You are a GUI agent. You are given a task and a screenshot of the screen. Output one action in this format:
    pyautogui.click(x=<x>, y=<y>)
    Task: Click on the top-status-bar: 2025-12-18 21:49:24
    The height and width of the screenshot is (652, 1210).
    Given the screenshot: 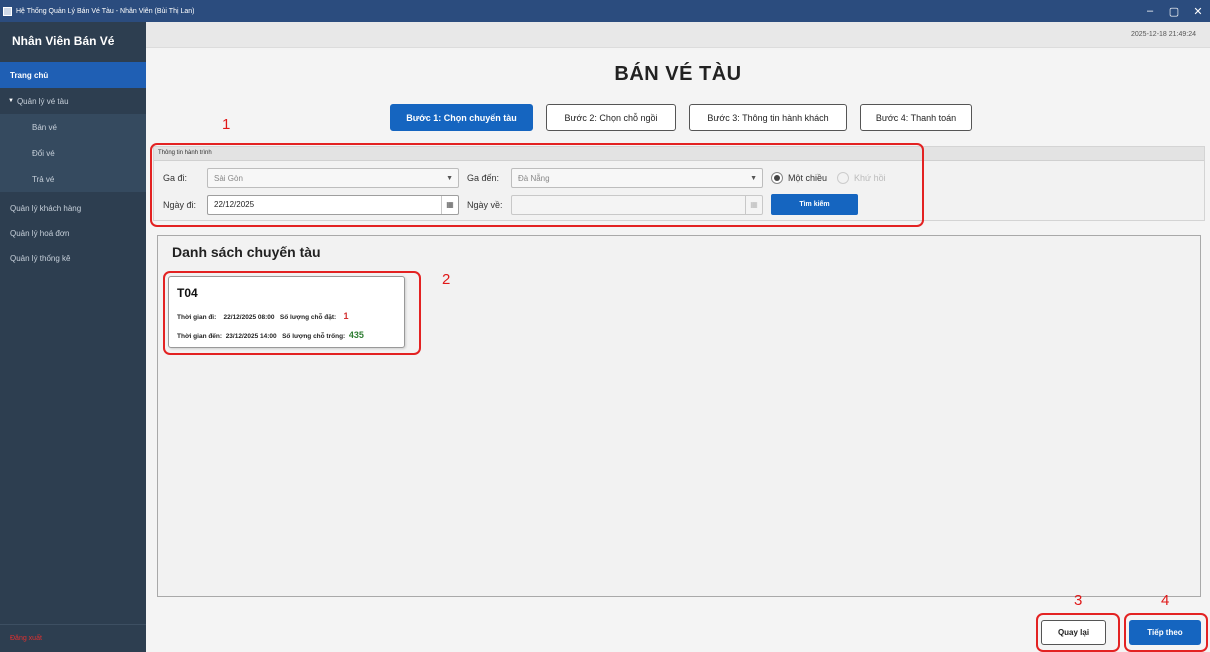 What is the action you would take?
    pyautogui.click(x=678, y=35)
    